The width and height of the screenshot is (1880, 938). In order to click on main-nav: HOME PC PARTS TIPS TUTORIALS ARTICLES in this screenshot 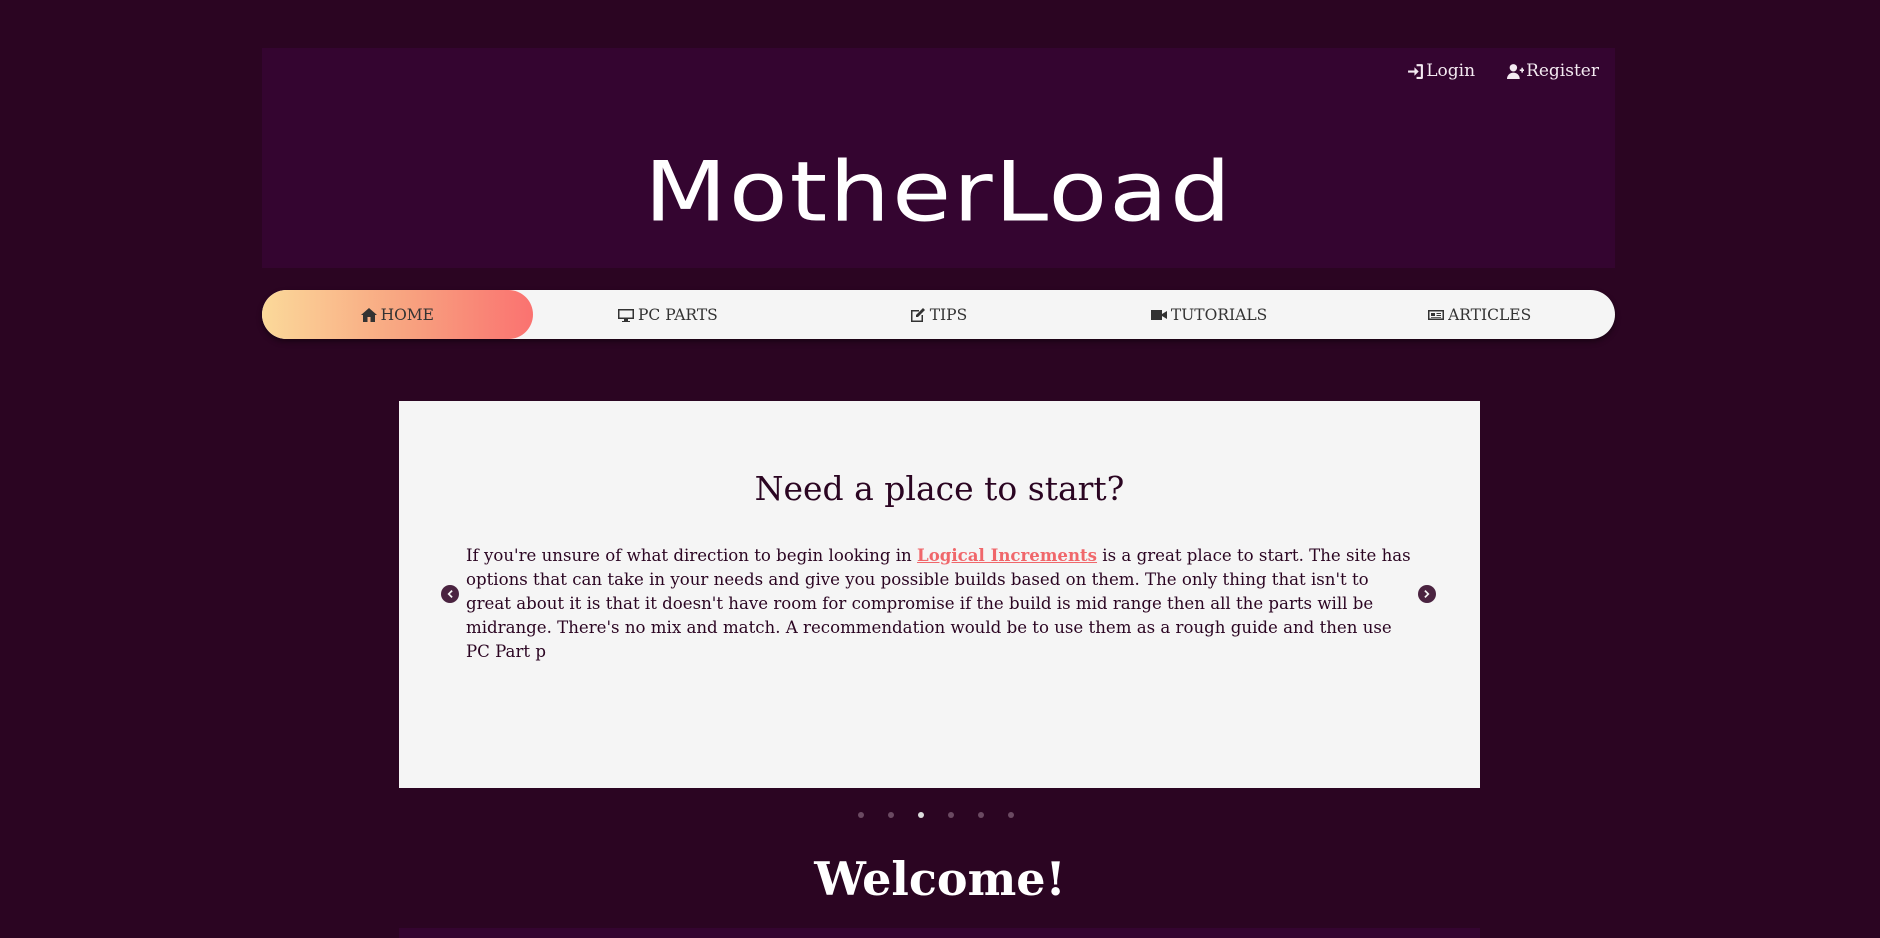, I will do `click(938, 314)`.